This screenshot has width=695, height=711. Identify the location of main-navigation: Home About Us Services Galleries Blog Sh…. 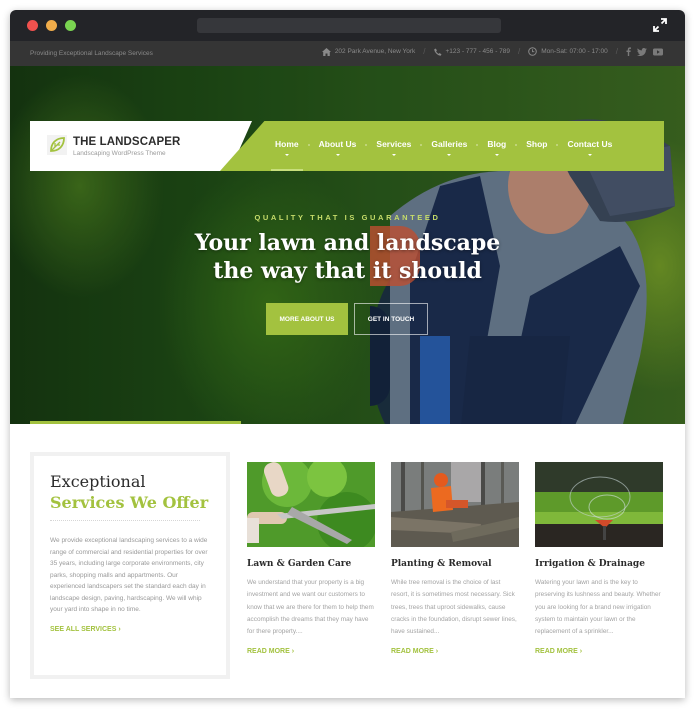
(443, 146).